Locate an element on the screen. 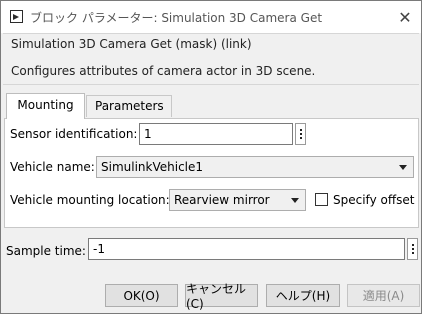 The width and height of the screenshot is (422, 314). vehicle-name-label: Vehicle name: is located at coordinates (52, 167).